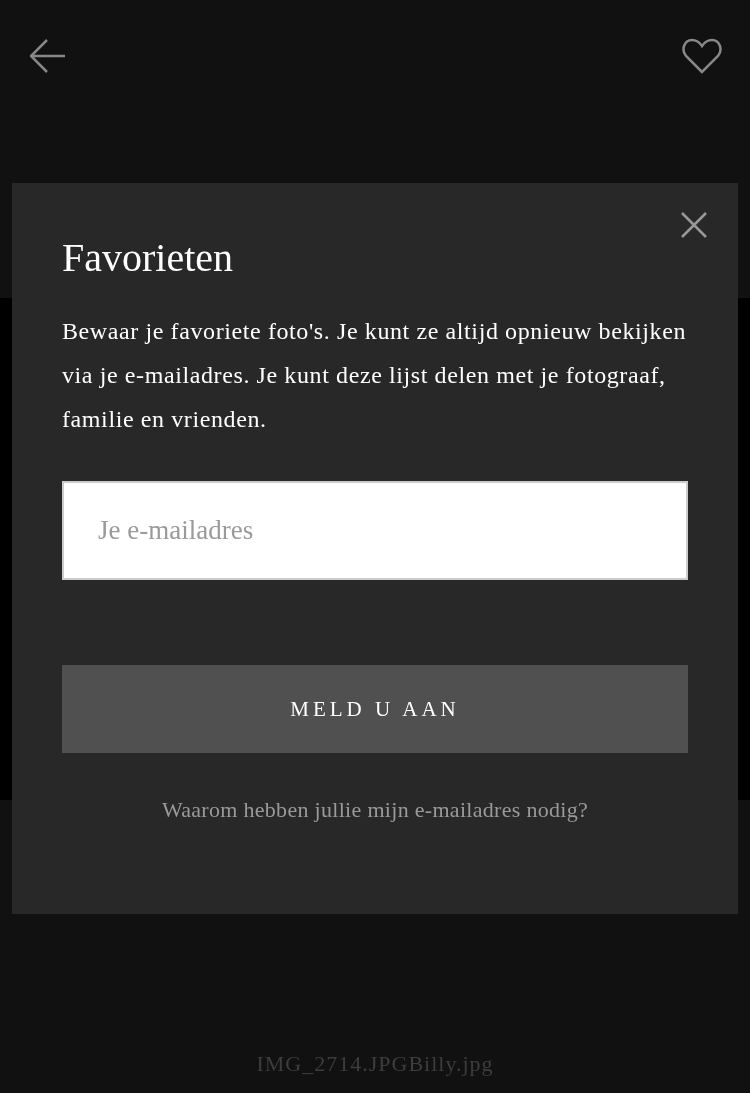 This screenshot has height=1093, width=750. What do you see at coordinates (375, 709) in the screenshot?
I see `sign-up-button: MELD U AAN` at bounding box center [375, 709].